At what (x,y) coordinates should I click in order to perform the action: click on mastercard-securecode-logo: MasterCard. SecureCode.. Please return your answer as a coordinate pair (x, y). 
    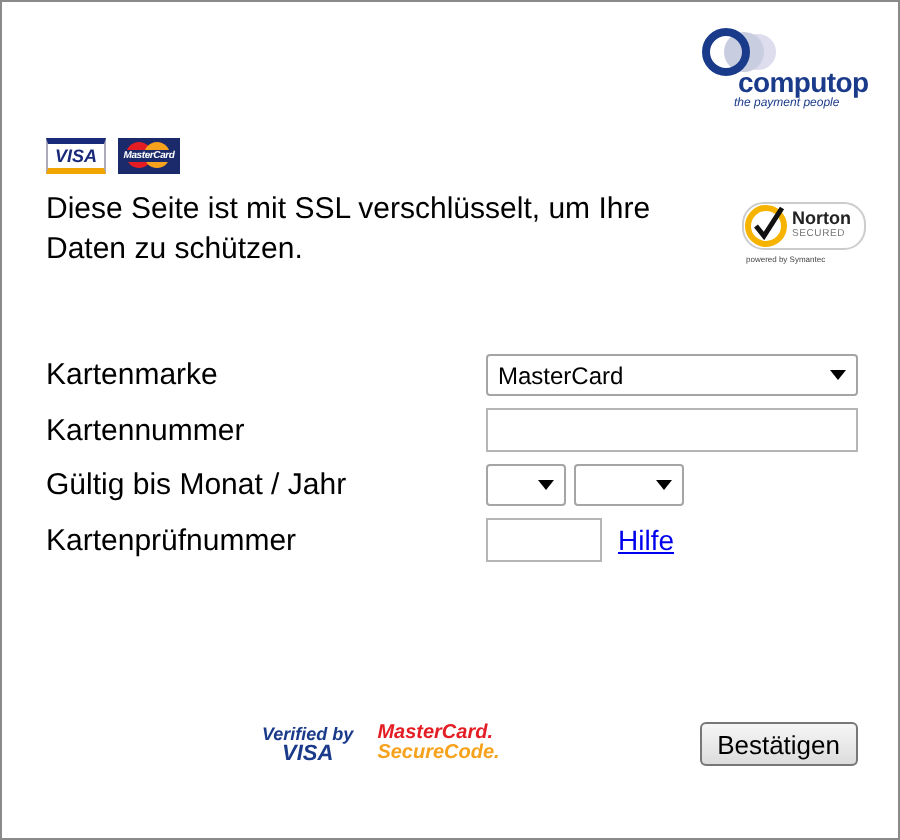
    Looking at the image, I should click on (438, 744).